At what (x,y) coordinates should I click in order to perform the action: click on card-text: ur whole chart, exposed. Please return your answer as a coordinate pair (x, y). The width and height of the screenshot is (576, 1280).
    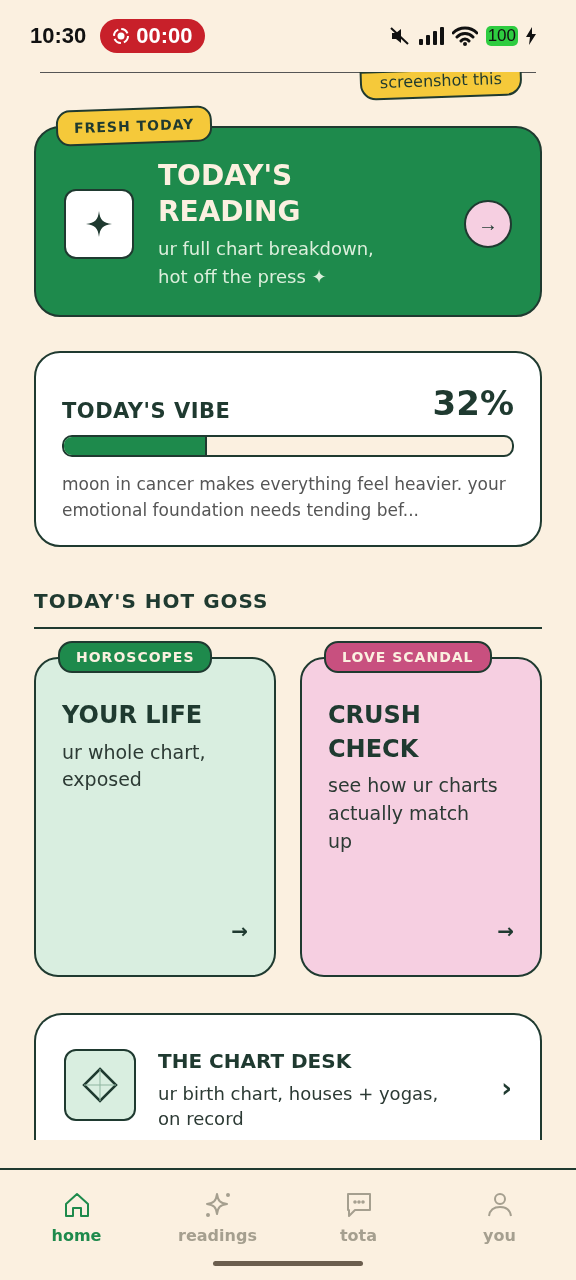
    Looking at the image, I should click on (134, 766).